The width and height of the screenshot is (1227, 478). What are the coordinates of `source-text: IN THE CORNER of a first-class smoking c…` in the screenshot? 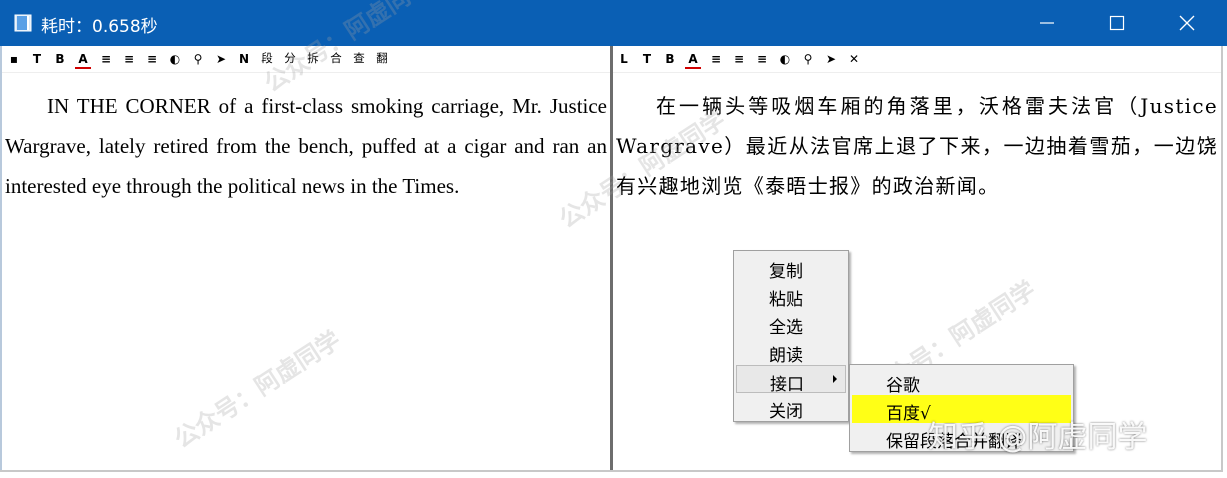 It's located at (306, 146).